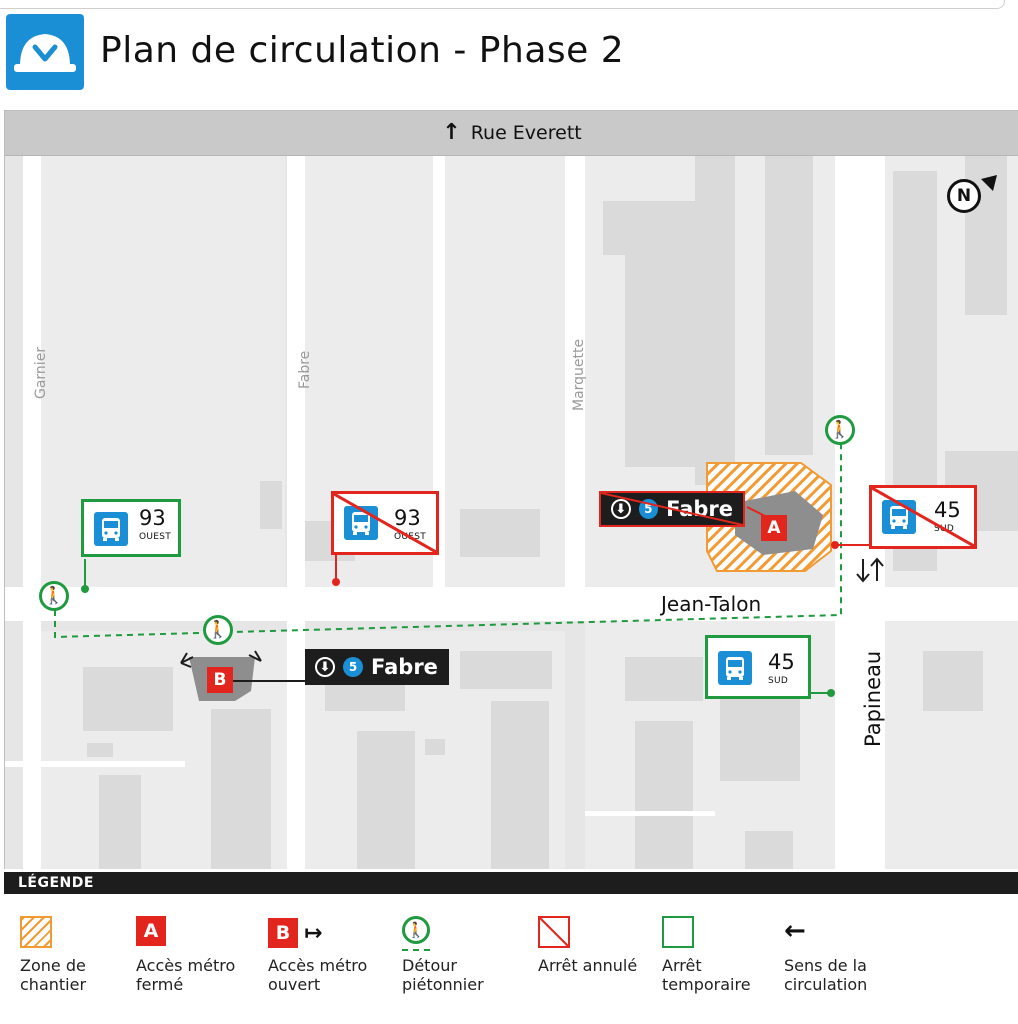  I want to click on metro-access-open-icon: B, so click(283, 933).